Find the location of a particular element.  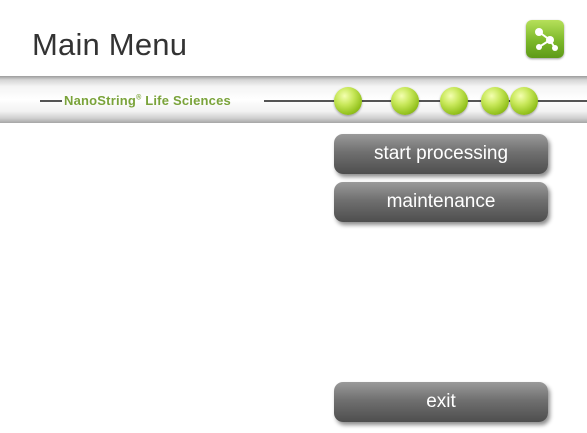

brand-text: NanoString® Life Sciences is located at coordinates (147, 100).